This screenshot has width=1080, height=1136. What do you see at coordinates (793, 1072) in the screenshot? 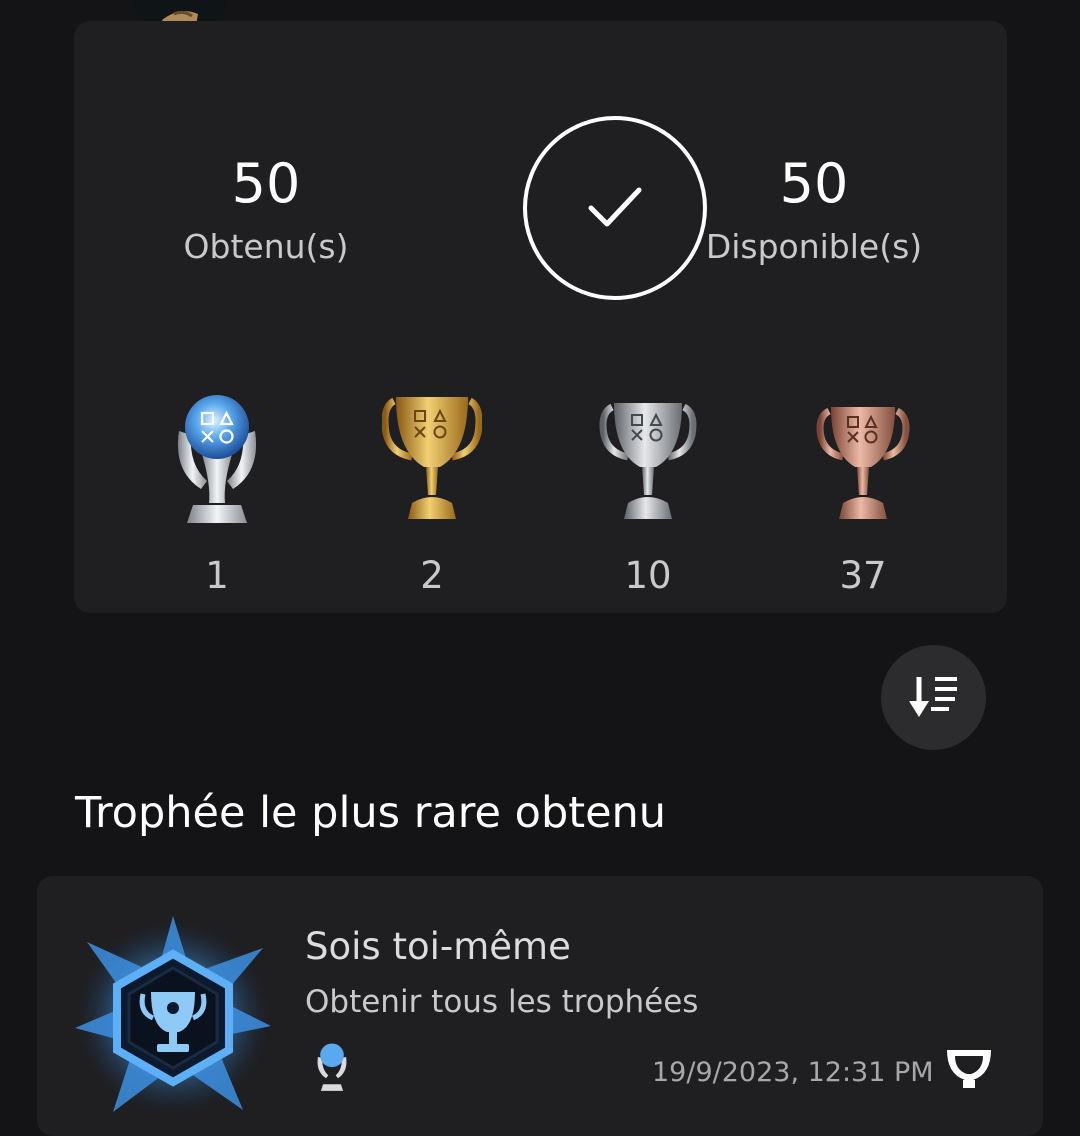
I see `rarest-trophy-date: 19/9/2023, 12:31 PM` at bounding box center [793, 1072].